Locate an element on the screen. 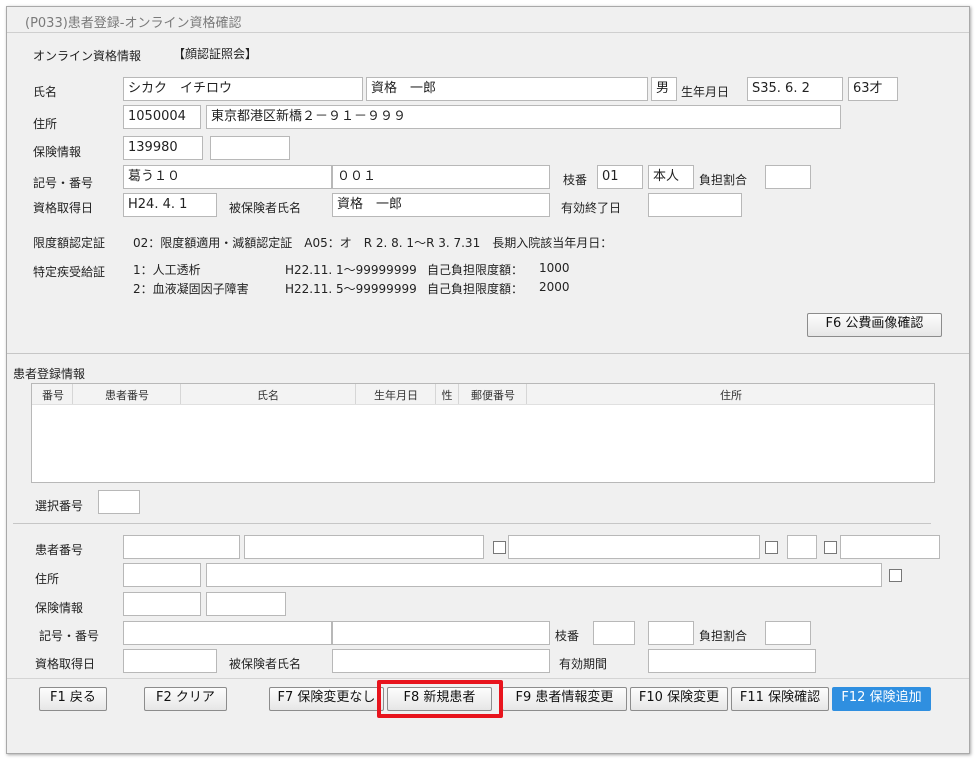 The height and width of the screenshot is (759, 975). col-name: 氏名 is located at coordinates (268, 395).